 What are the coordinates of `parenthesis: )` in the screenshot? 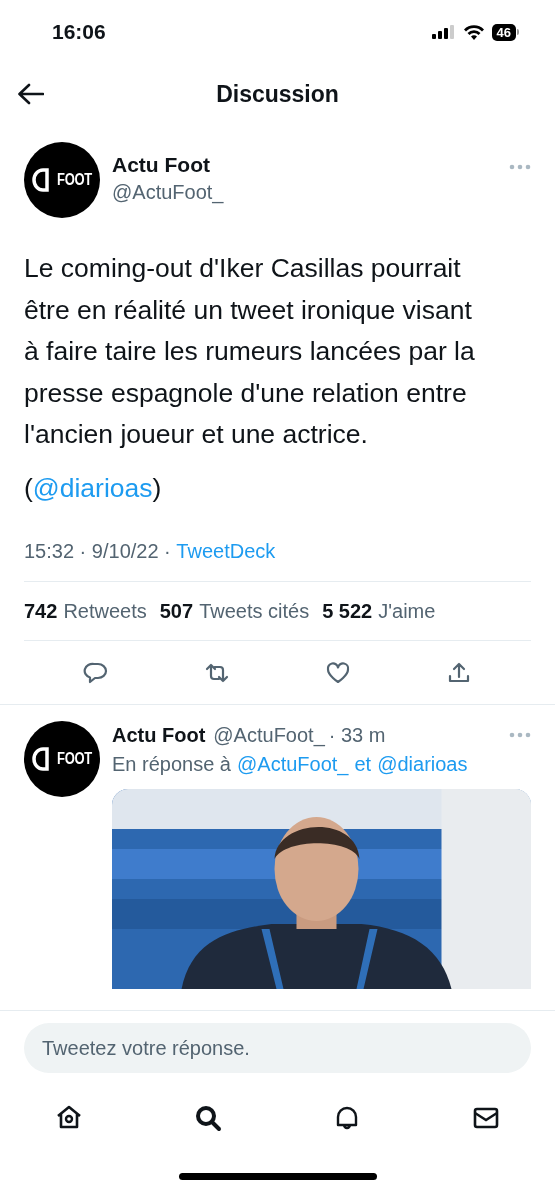 It's located at (157, 488).